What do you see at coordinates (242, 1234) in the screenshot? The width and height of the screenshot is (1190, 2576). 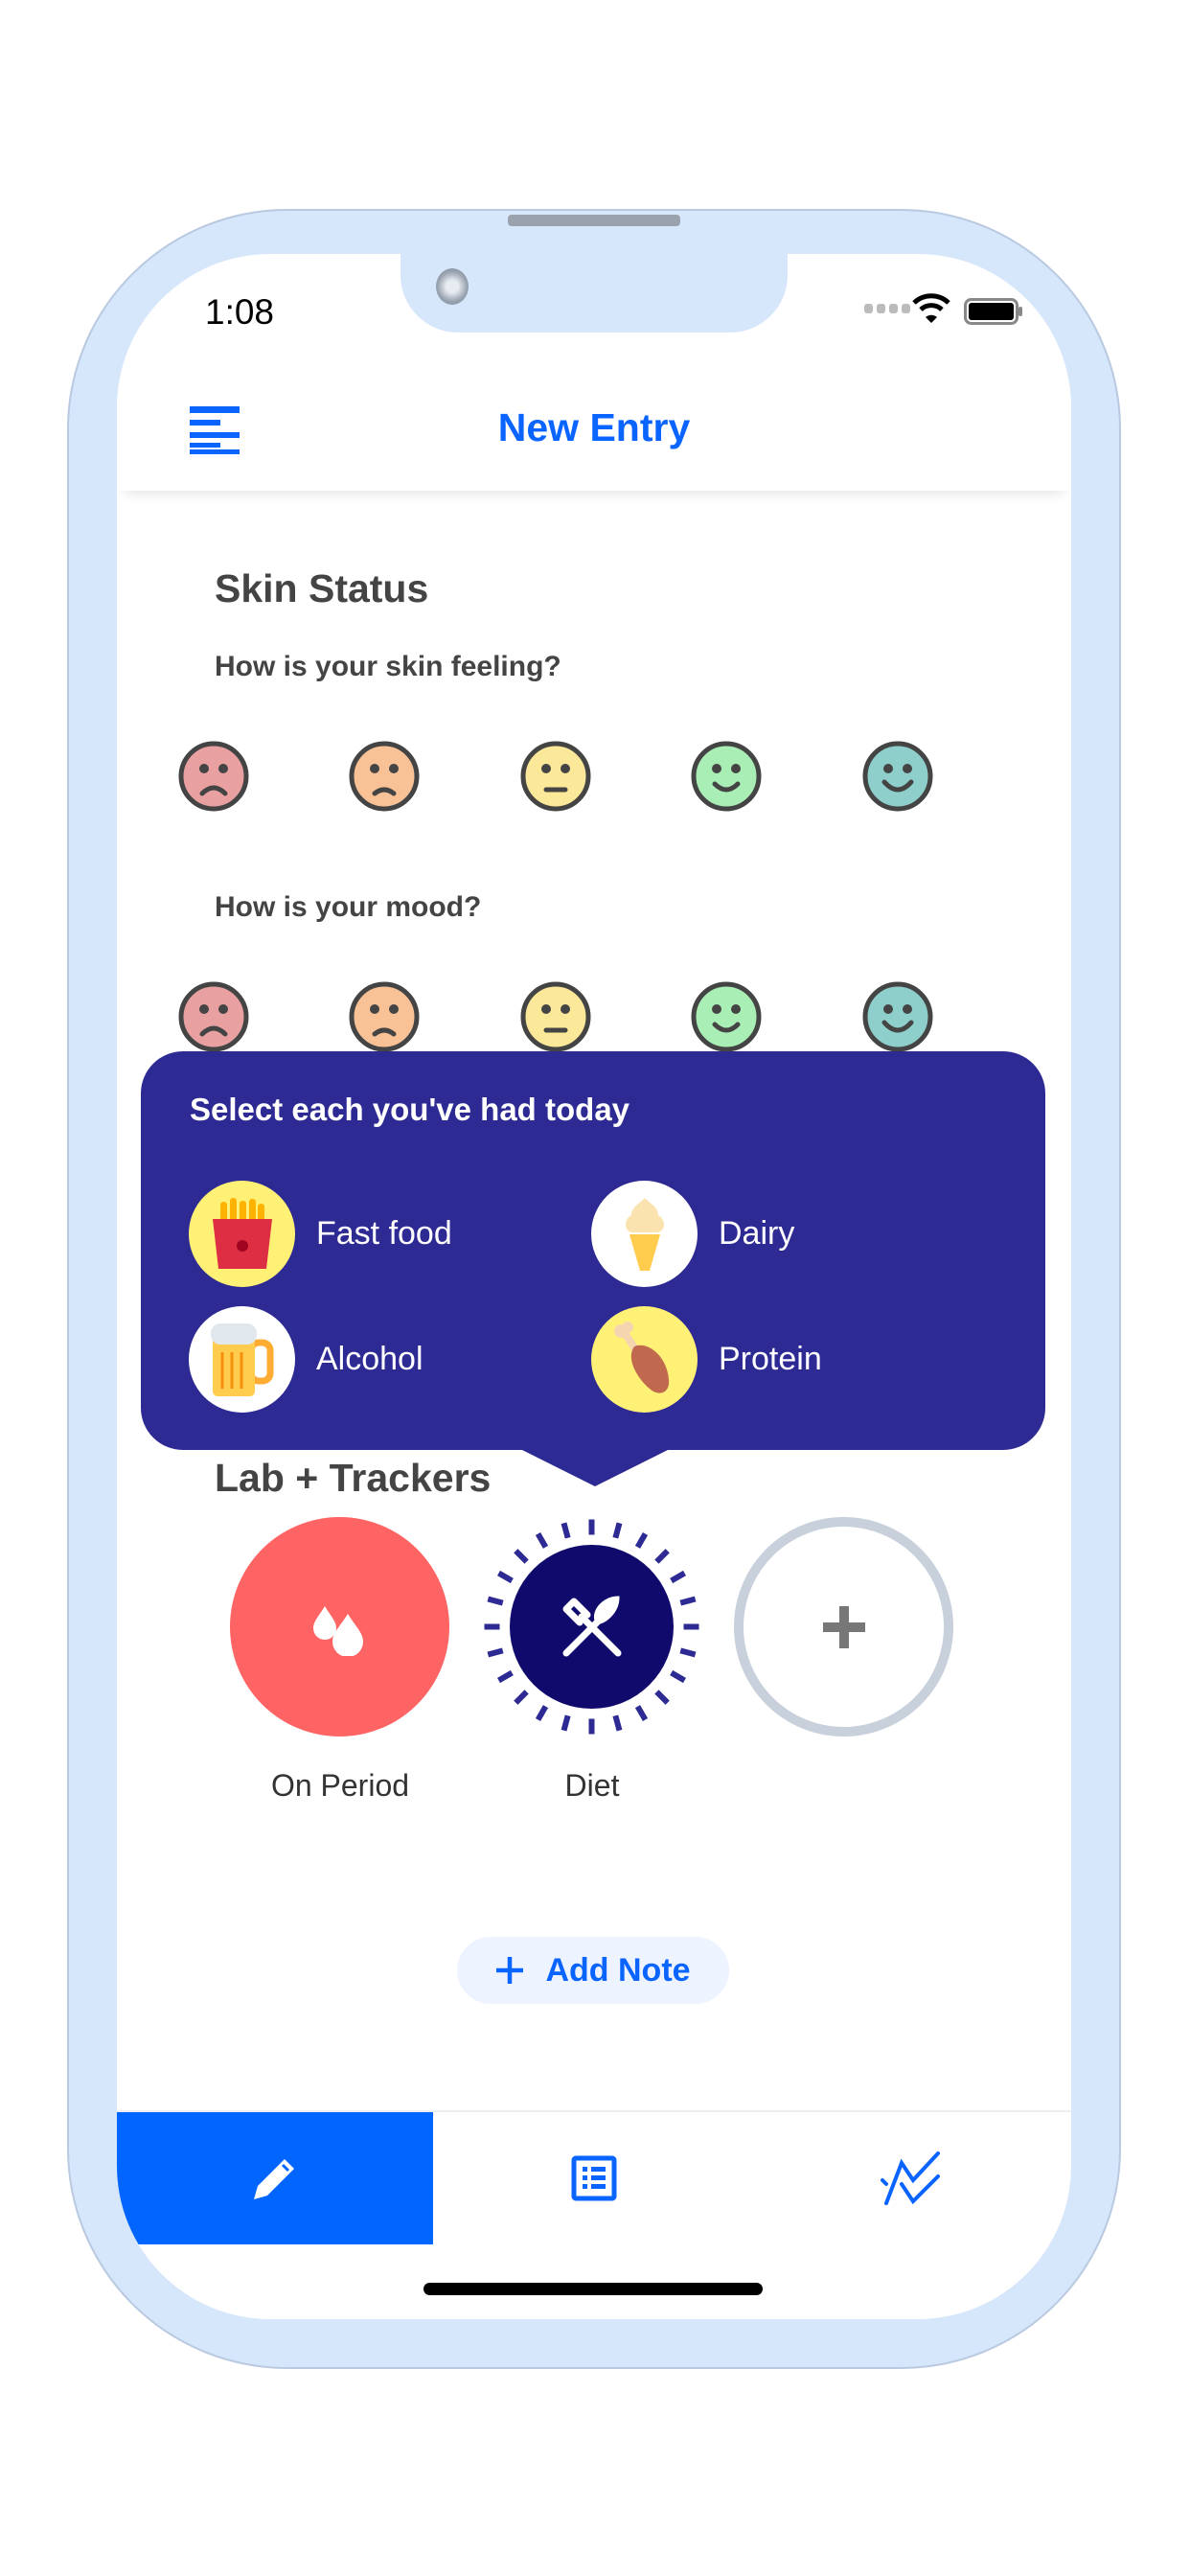 I see `fries-icon` at bounding box center [242, 1234].